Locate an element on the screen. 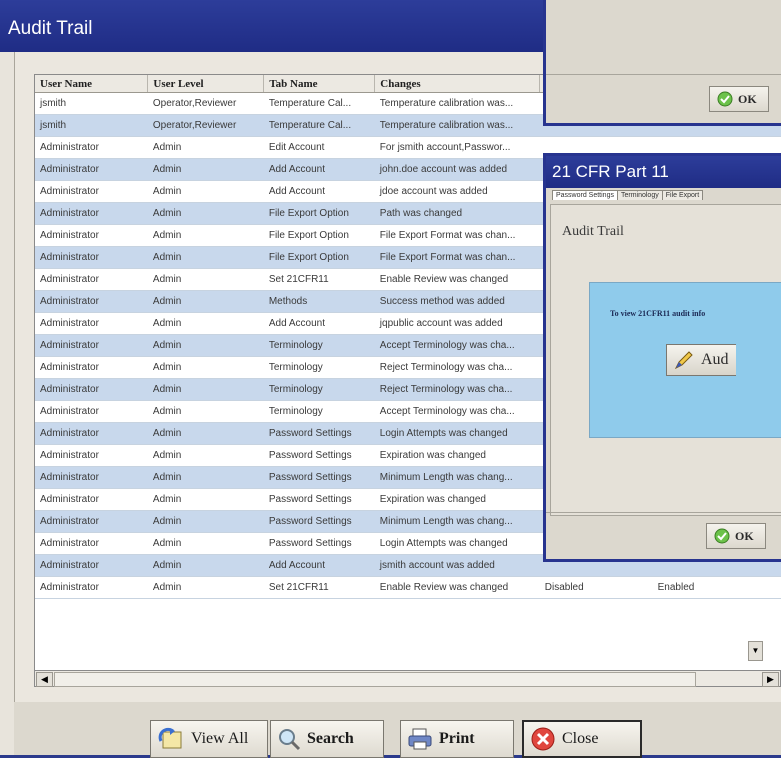 Image resolution: width=781 pixels, height=758 pixels. scroll-right-arrow: ▶ is located at coordinates (770, 679).